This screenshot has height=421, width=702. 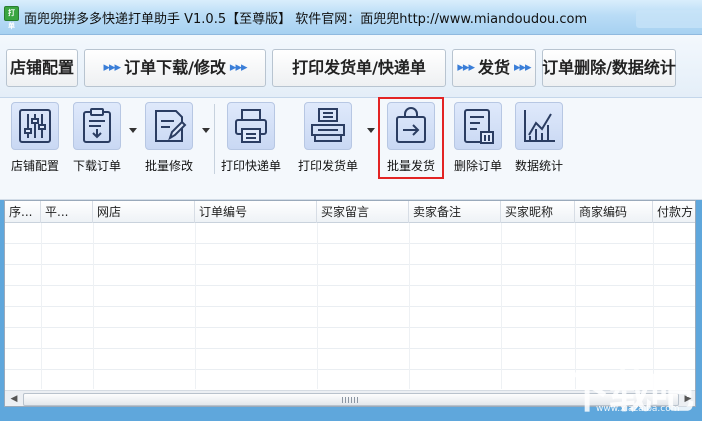 I want to click on print-invoice-label: 打印发货单, so click(x=327, y=166).